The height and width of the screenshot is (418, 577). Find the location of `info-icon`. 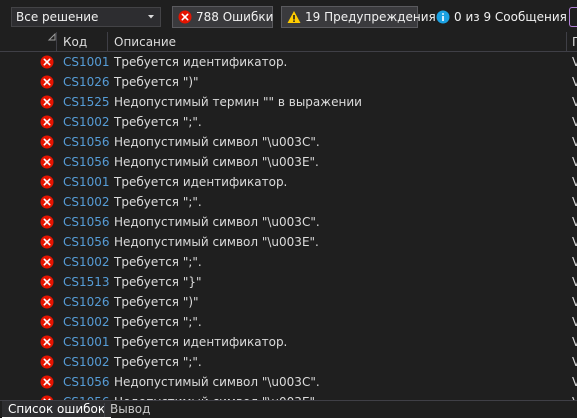

info-icon is located at coordinates (443, 17).